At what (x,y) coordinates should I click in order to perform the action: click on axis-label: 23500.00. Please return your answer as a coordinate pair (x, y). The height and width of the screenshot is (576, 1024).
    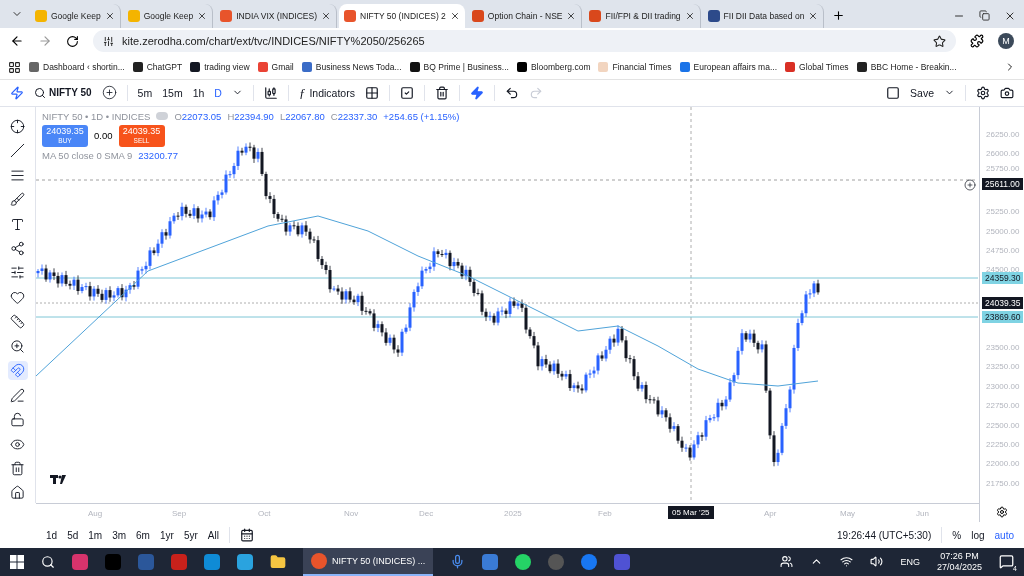
    Looking at the image, I should click on (1003, 347).